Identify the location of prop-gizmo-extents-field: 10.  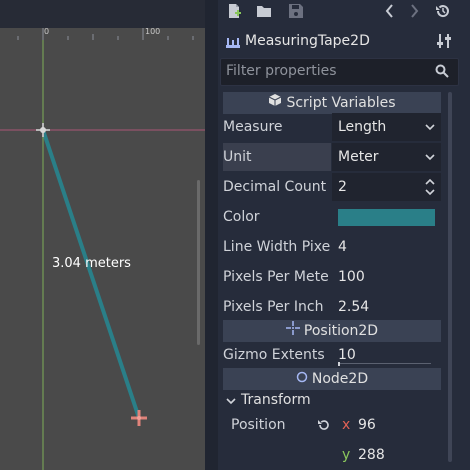
(386, 355).